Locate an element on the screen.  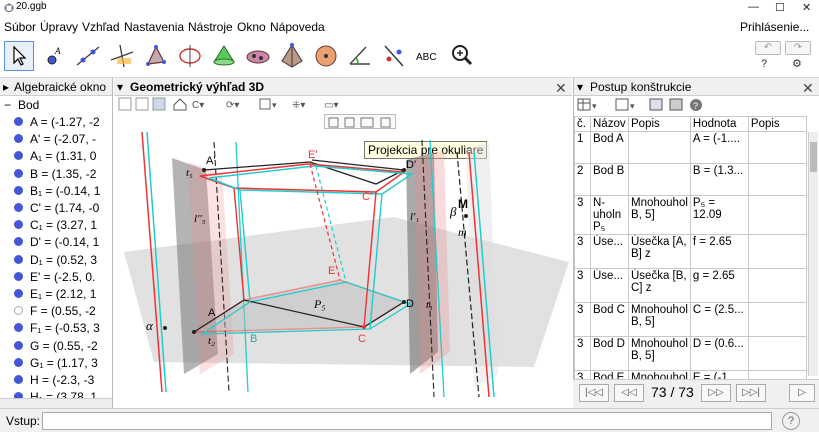
input-help-icon: ? is located at coordinates (791, 421).